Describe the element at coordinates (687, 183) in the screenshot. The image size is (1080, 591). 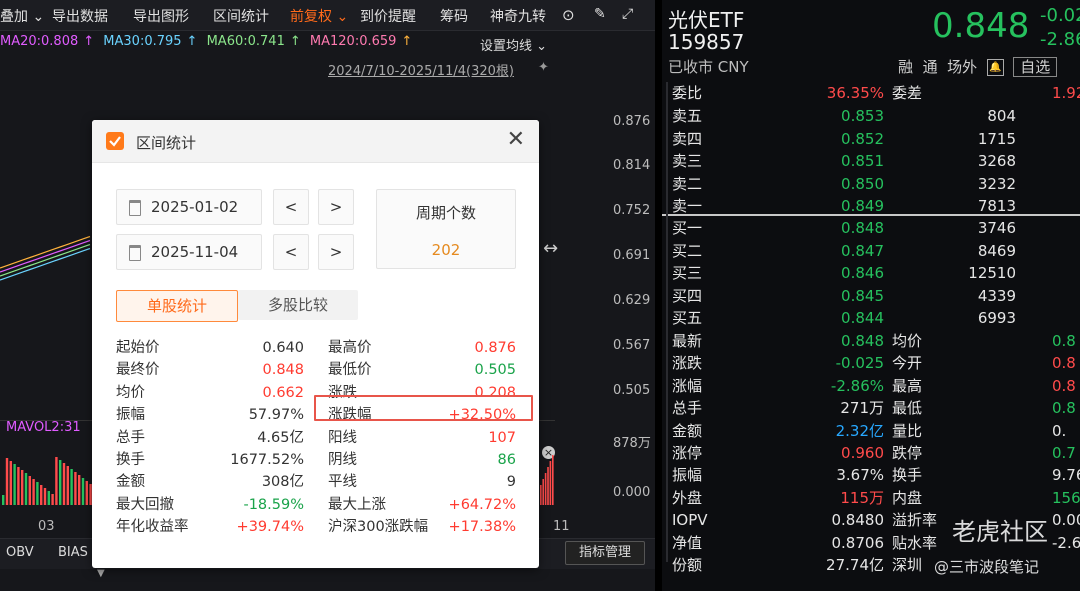
I see `level-label: 卖二` at that location.